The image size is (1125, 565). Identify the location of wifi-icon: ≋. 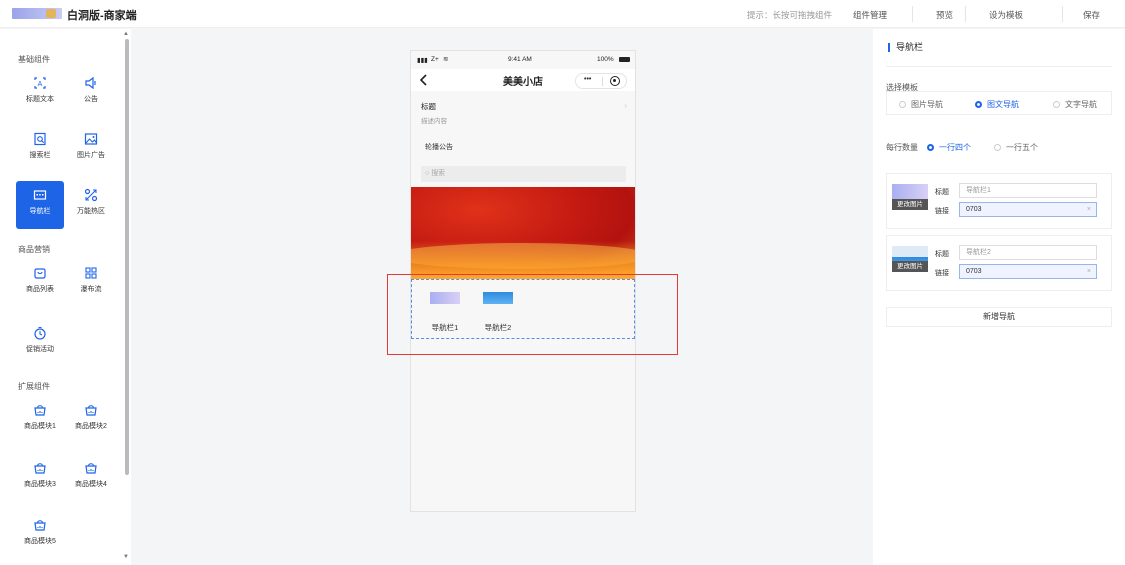
(446, 59).